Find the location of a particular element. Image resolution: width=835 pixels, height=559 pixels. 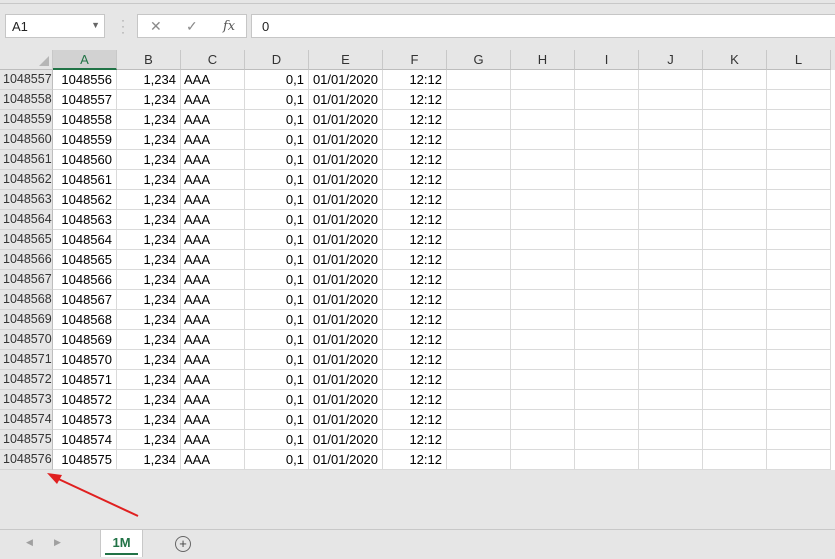

add-sheet-icon: + is located at coordinates (183, 544).